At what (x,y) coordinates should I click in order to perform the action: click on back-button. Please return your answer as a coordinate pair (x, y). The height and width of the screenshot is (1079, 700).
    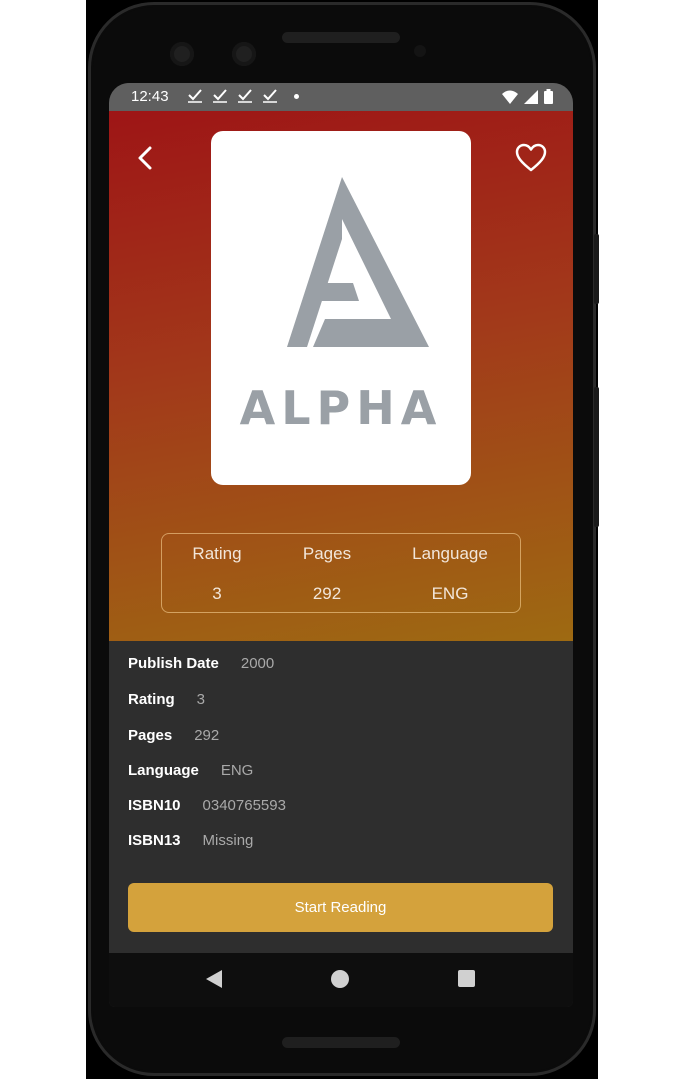
    Looking at the image, I should click on (146, 158).